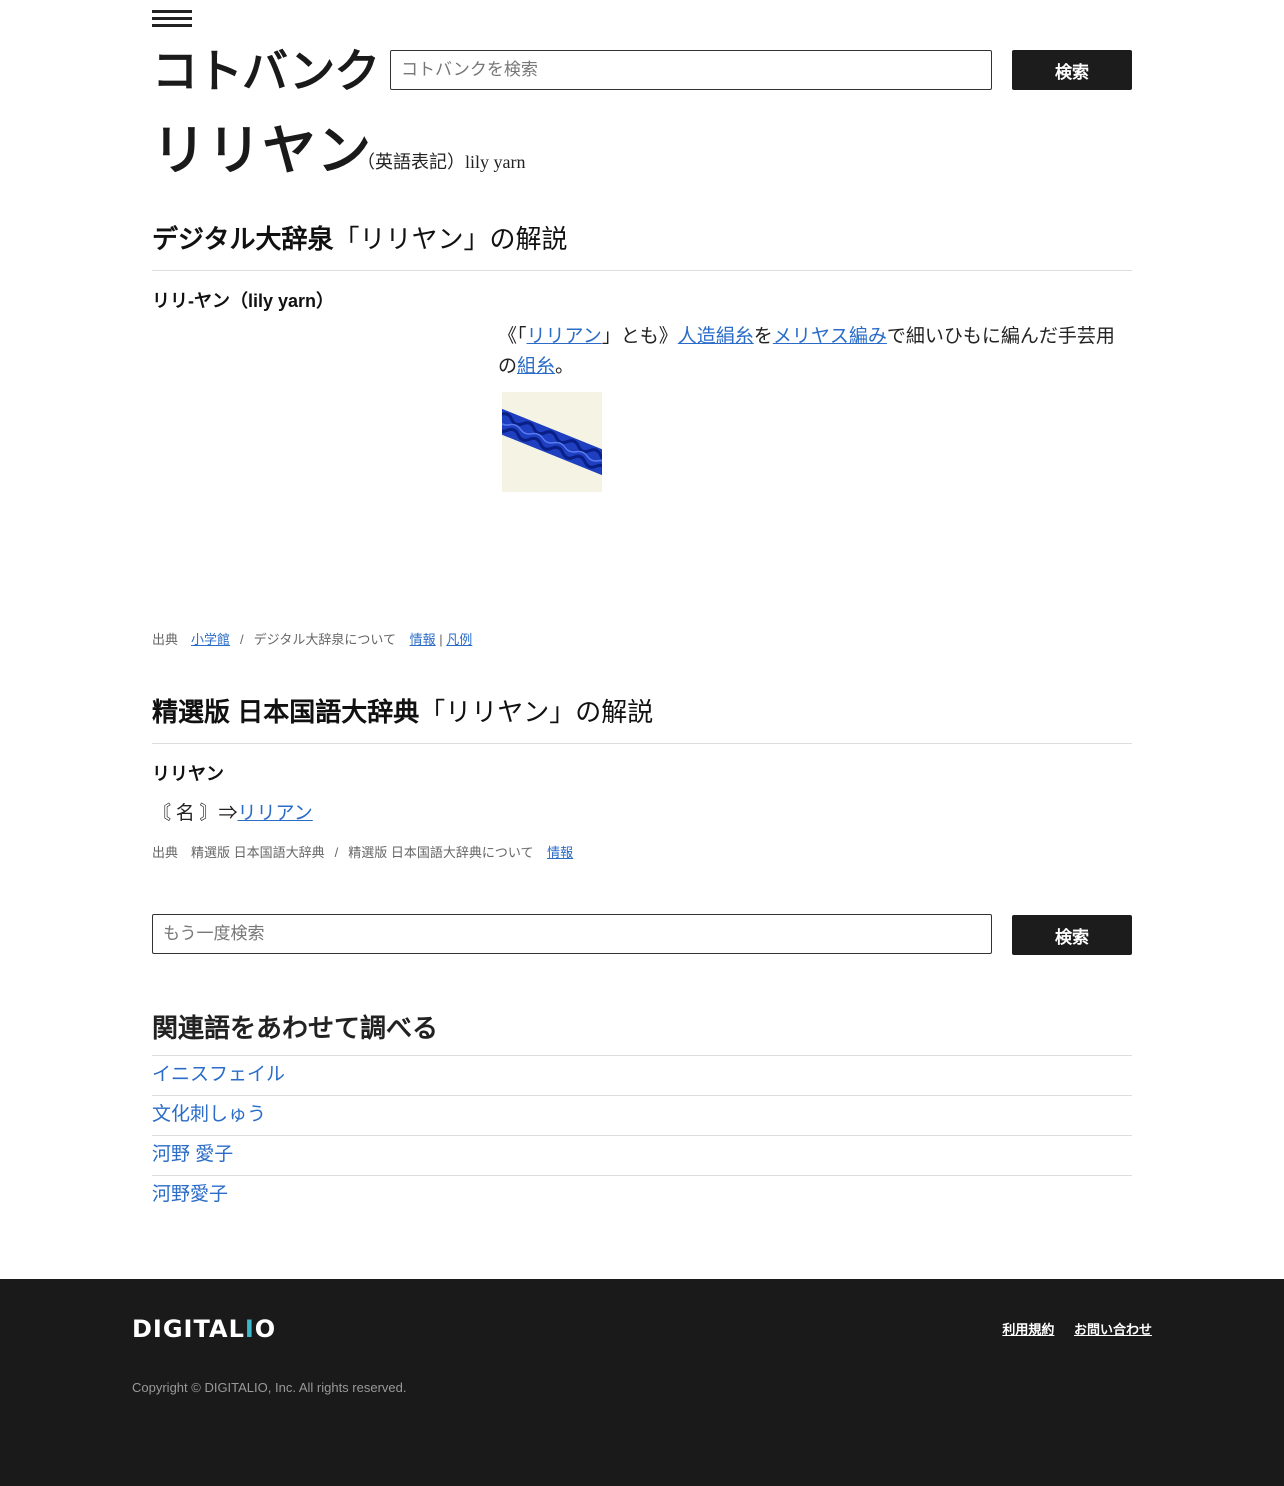 This screenshot has width=1284, height=1486. What do you see at coordinates (512, 336) in the screenshot?
I see `definition-fragment: 《「` at bounding box center [512, 336].